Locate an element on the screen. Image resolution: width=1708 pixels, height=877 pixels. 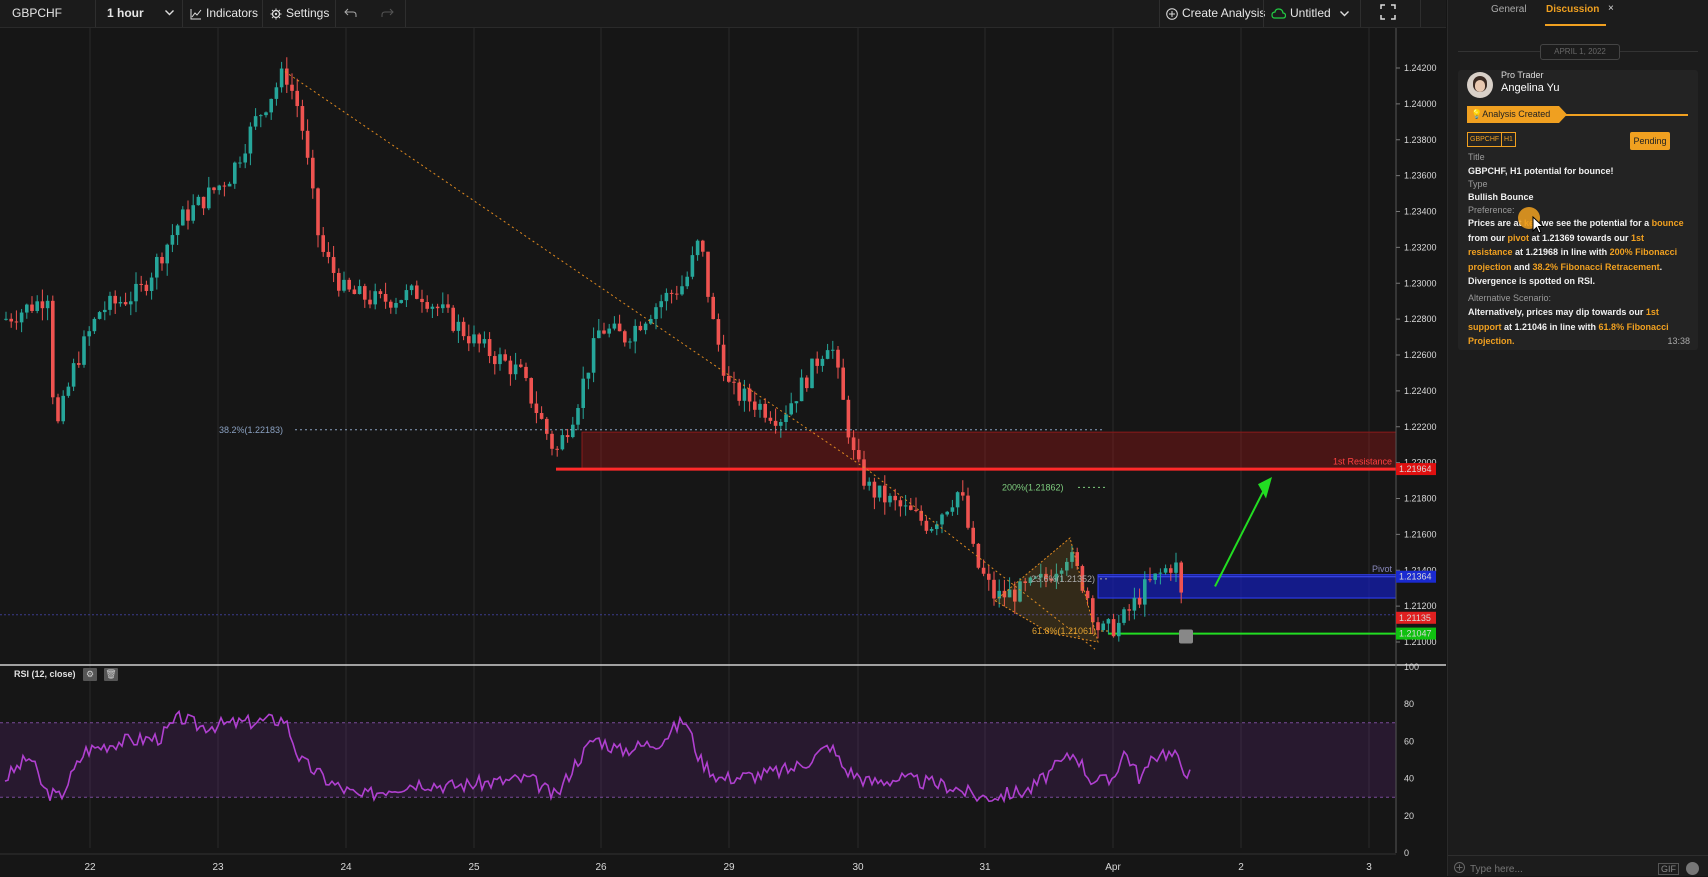
author-role: Pro Trader is located at coordinates (1522, 75).